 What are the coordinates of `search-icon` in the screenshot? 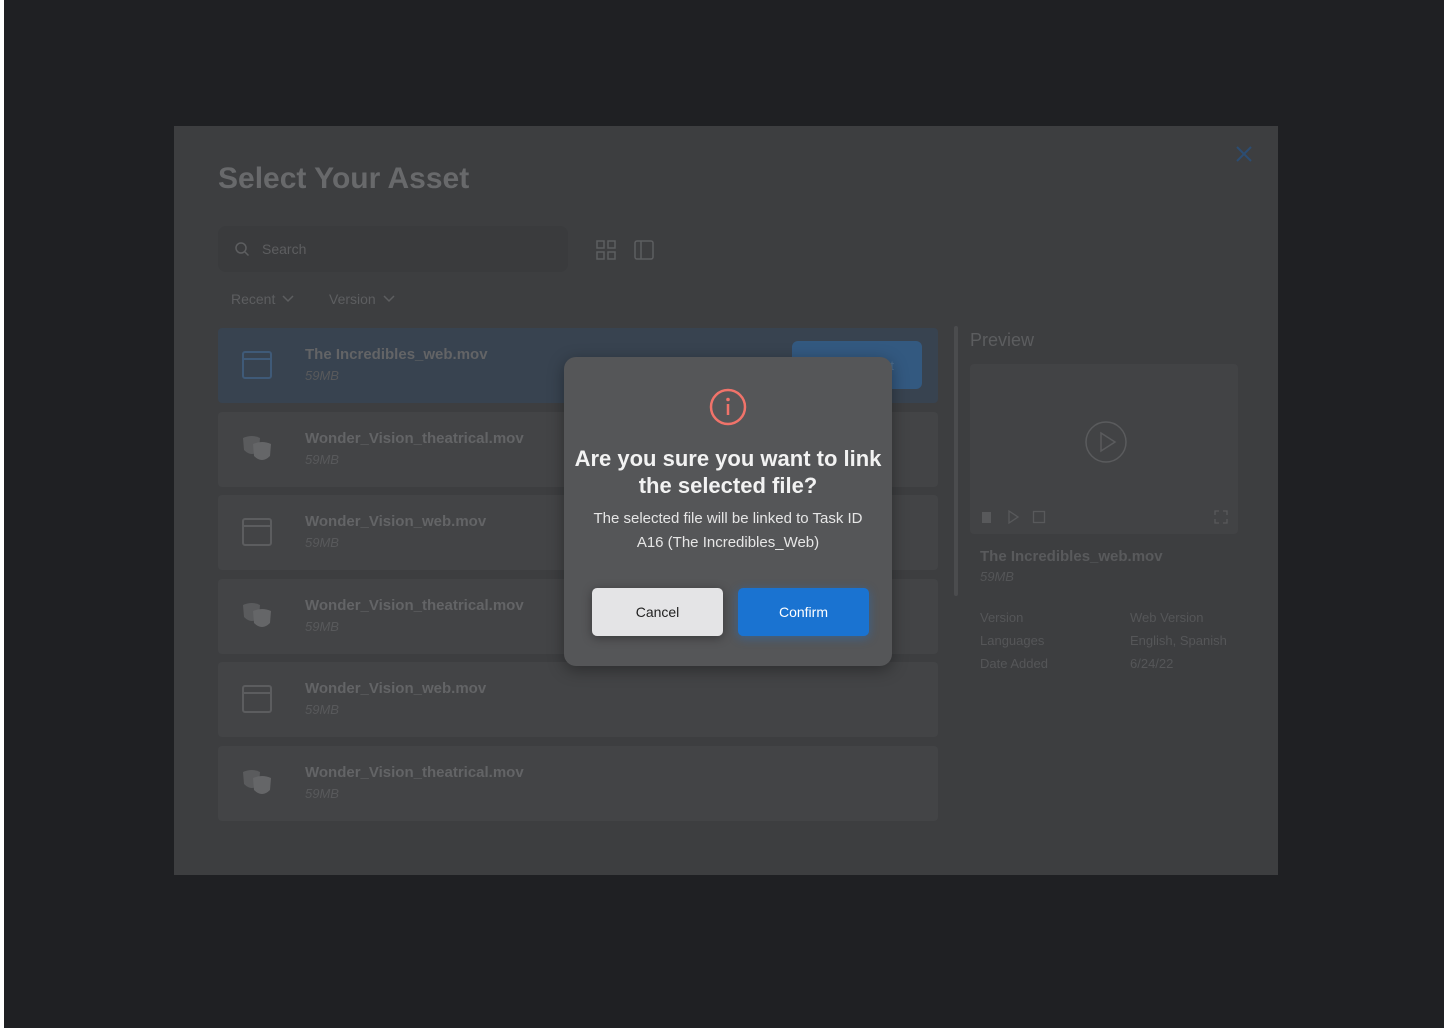 It's located at (242, 249).